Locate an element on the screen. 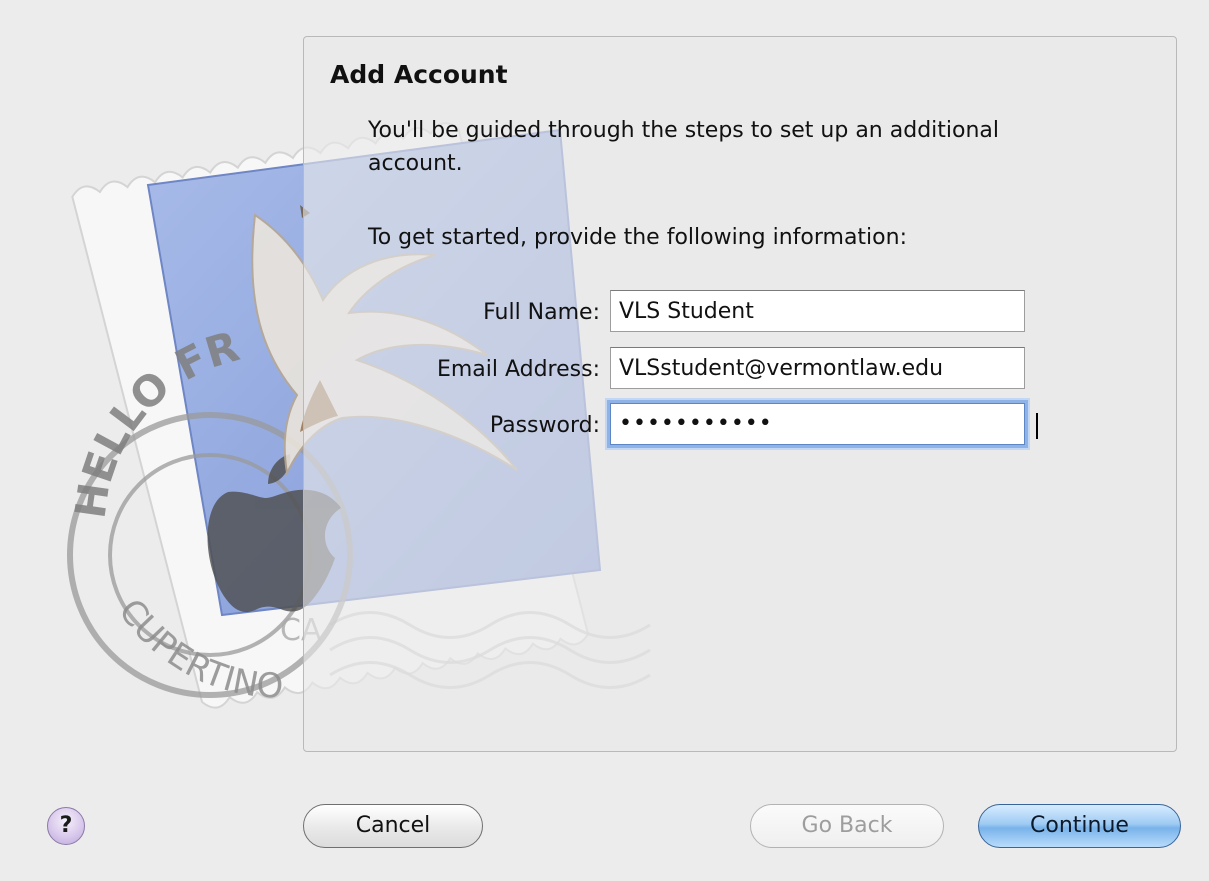 This screenshot has height=881, width=1209. cancel-button: Cancel is located at coordinates (393, 826).